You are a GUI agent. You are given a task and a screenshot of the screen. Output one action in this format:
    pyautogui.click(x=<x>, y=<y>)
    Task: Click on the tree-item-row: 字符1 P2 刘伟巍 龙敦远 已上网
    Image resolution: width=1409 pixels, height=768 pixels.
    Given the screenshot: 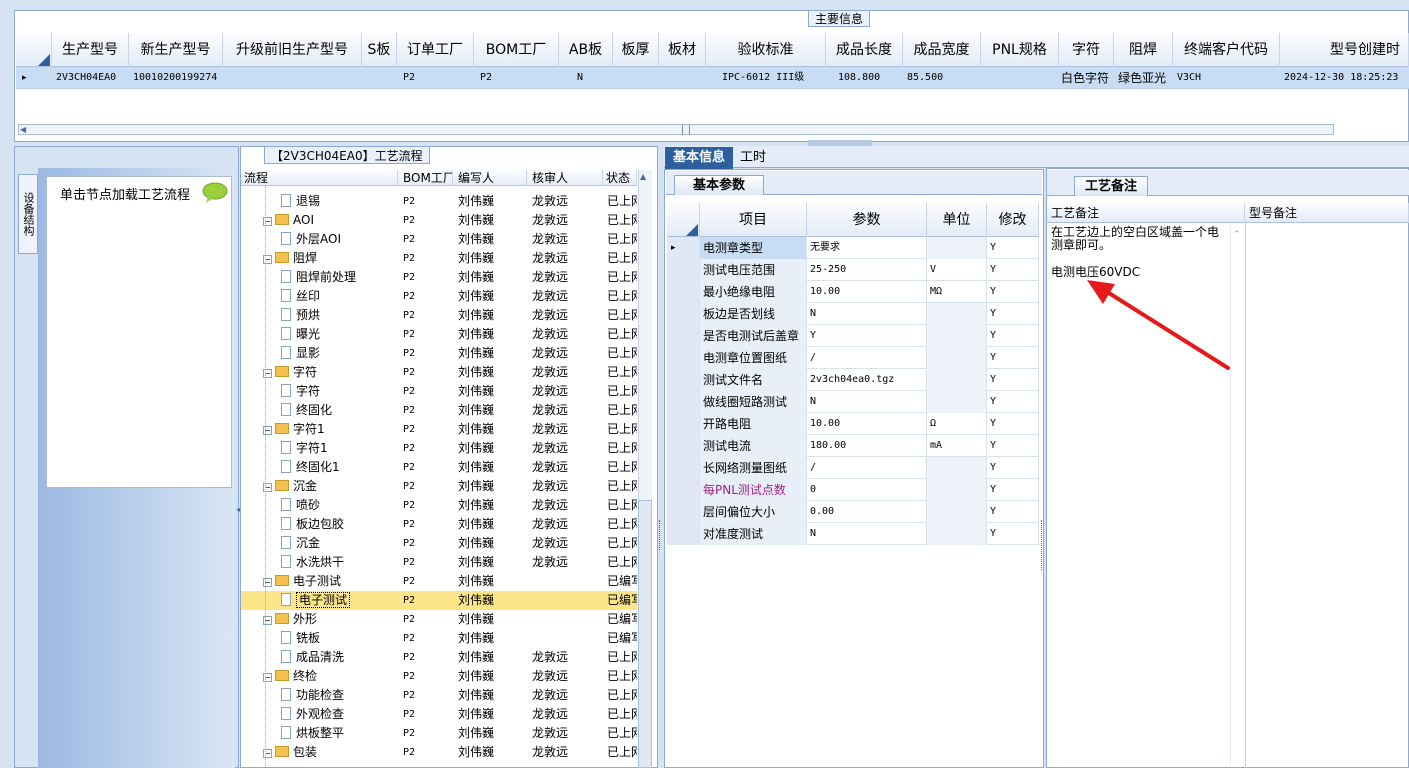 What is the action you would take?
    pyautogui.click(x=439, y=448)
    